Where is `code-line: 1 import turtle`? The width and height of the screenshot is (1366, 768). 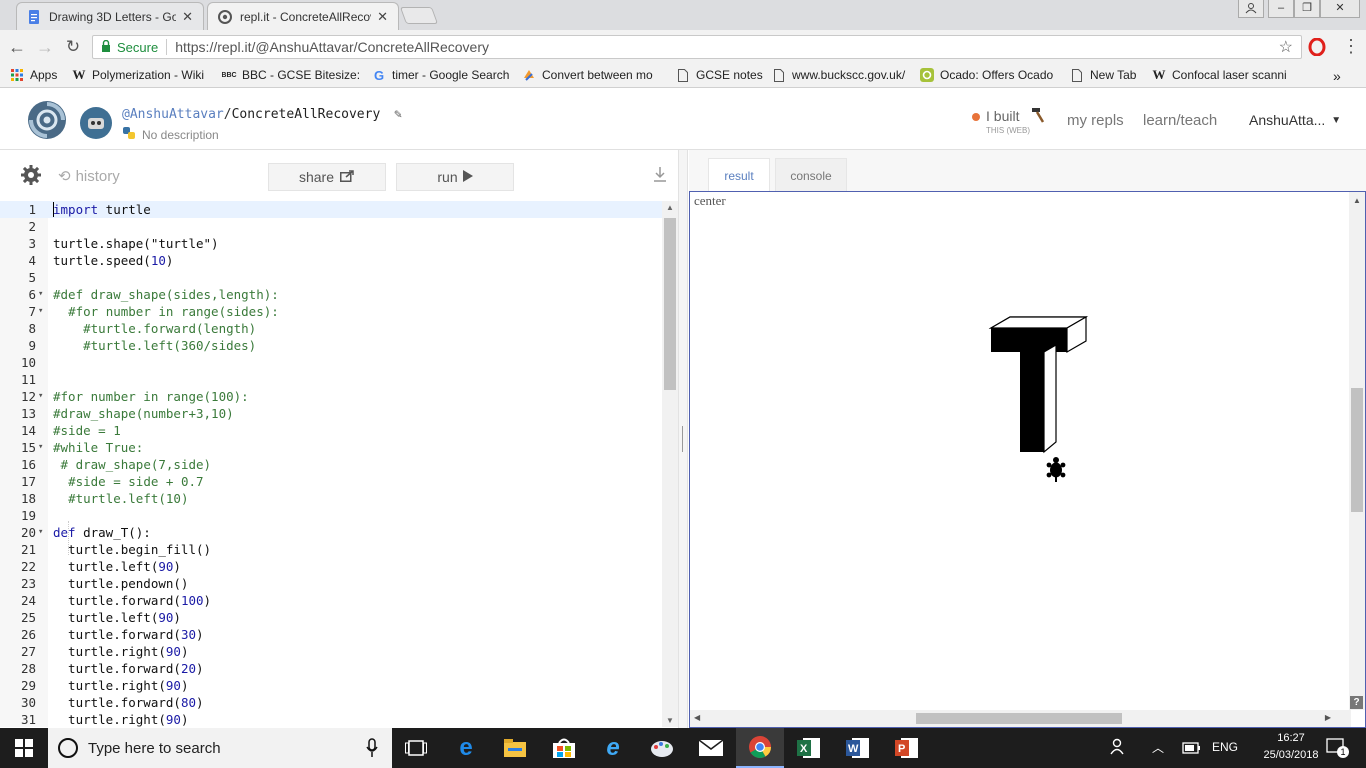 code-line: 1 import turtle is located at coordinates (331, 209).